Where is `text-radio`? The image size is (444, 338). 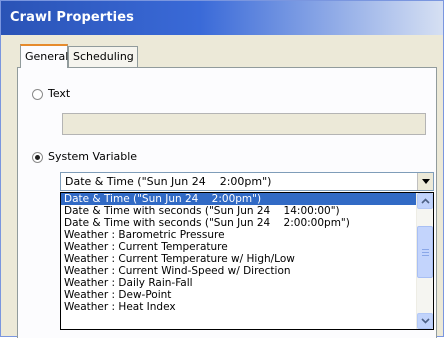 text-radio is located at coordinates (37, 94).